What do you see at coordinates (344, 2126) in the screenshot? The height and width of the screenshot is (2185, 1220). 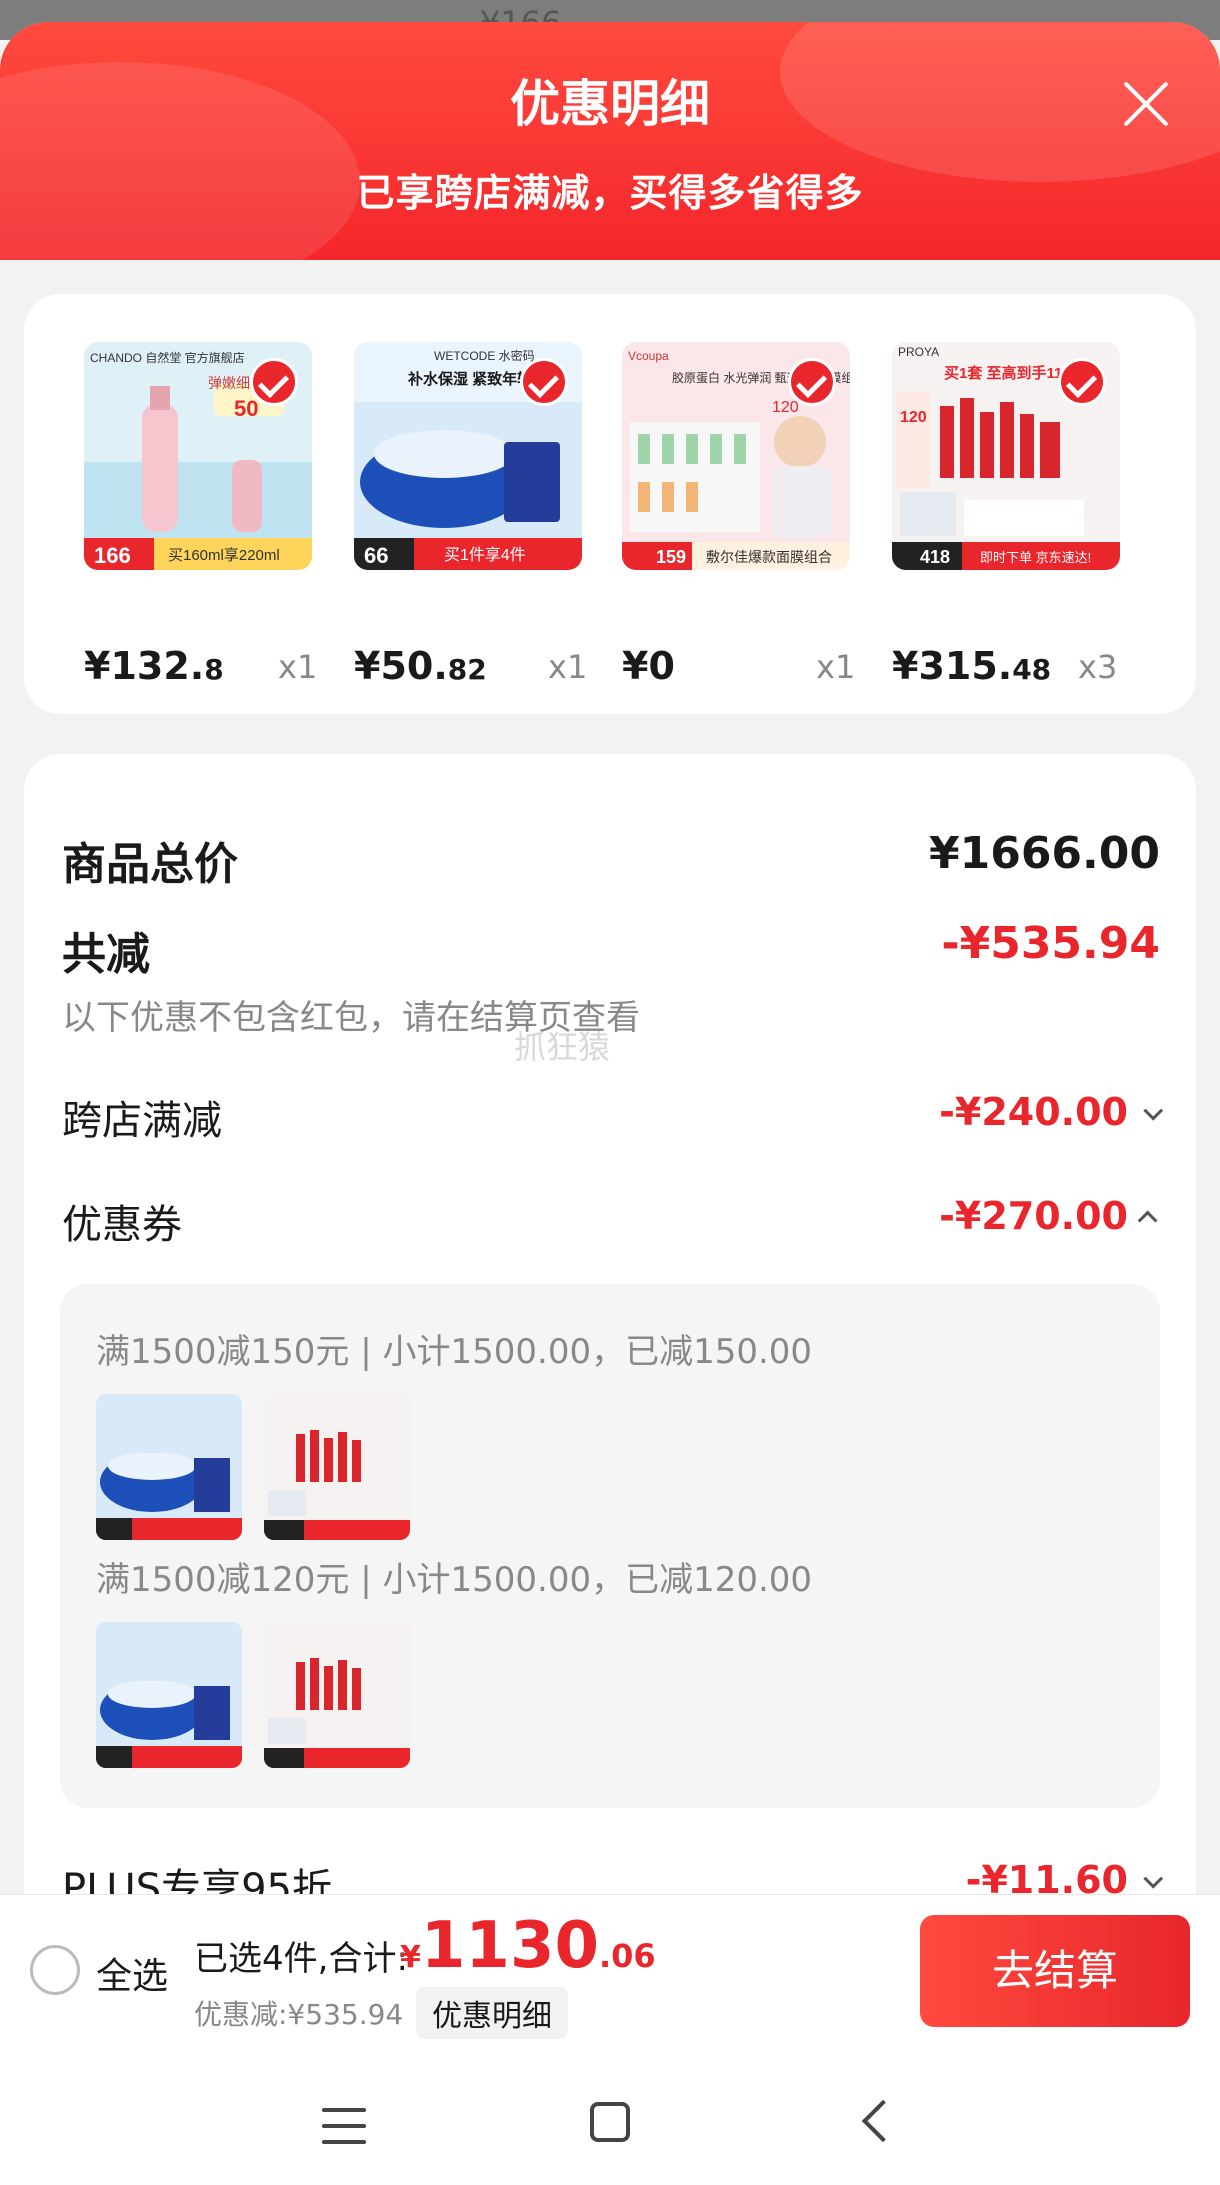 I see `menu-icon` at bounding box center [344, 2126].